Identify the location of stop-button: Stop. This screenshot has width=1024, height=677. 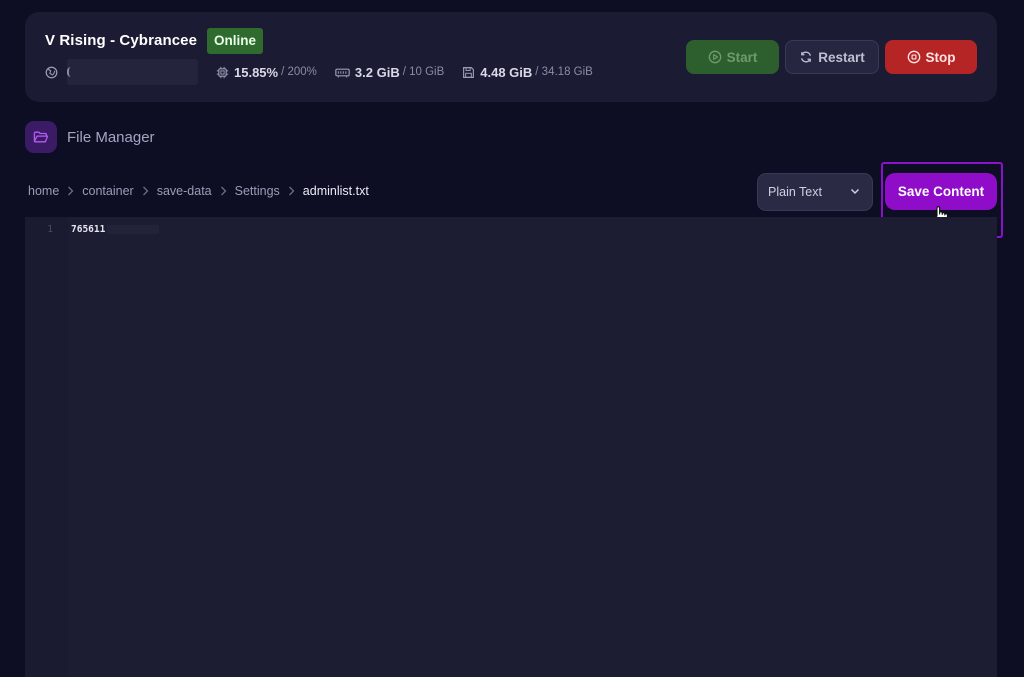
(931, 57).